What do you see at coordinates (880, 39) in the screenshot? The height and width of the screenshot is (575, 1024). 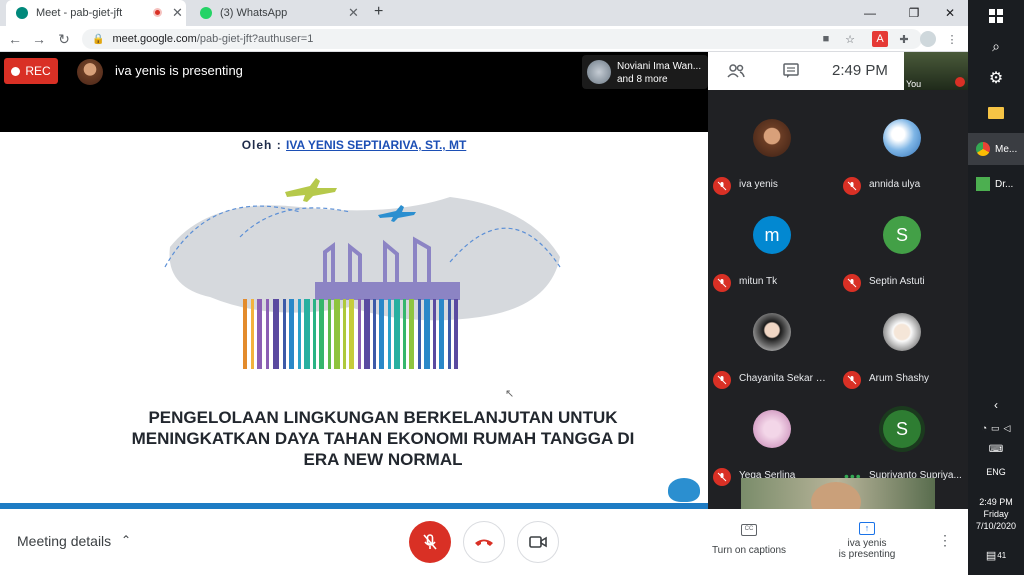 I see `extension-icon: A` at bounding box center [880, 39].